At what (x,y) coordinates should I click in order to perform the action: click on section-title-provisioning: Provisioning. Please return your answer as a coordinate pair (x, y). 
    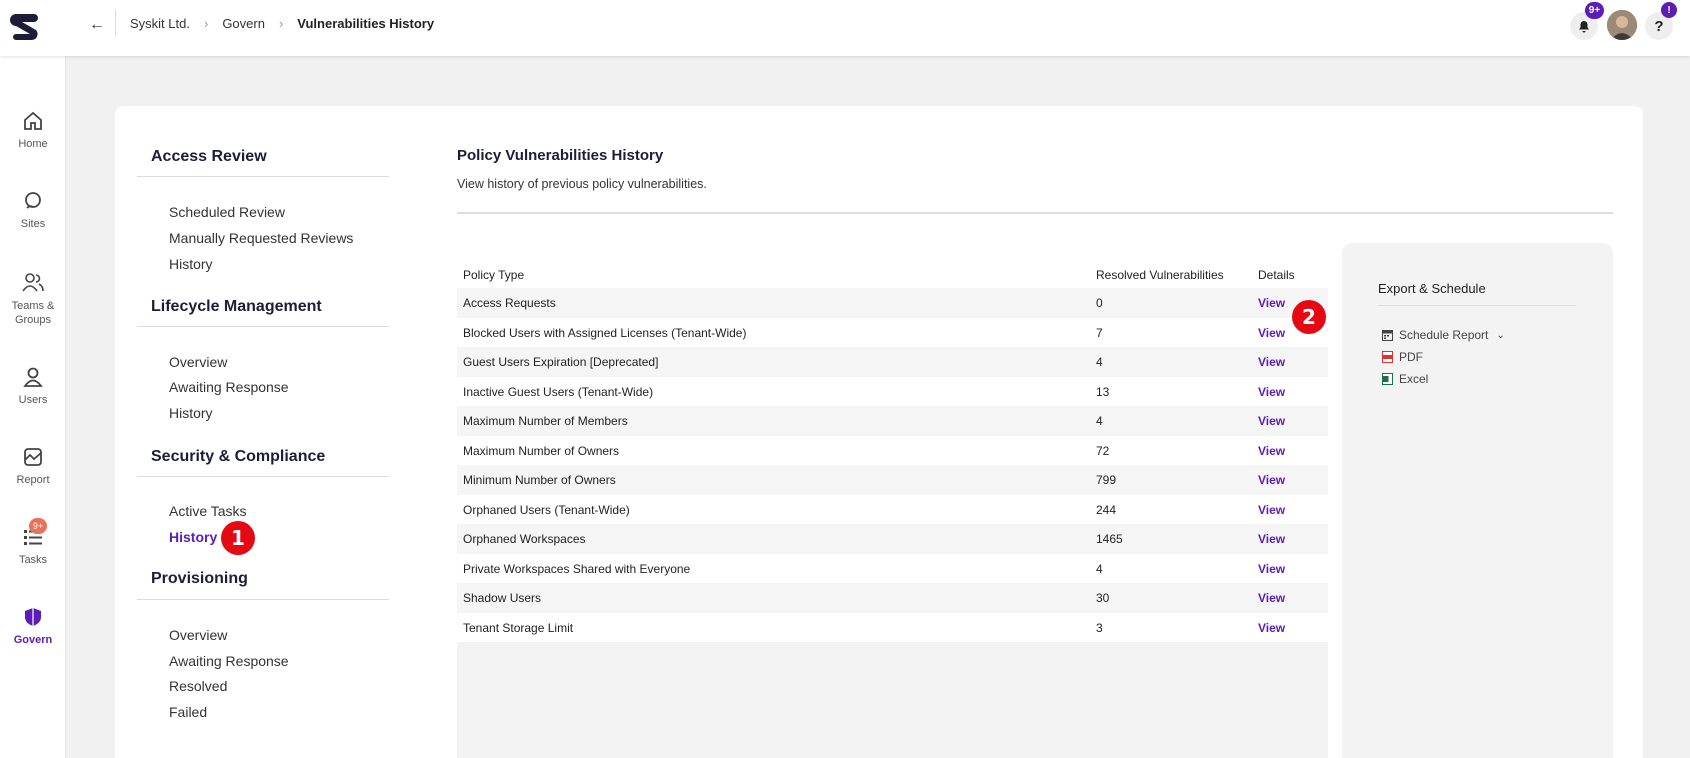
    Looking at the image, I should click on (199, 578).